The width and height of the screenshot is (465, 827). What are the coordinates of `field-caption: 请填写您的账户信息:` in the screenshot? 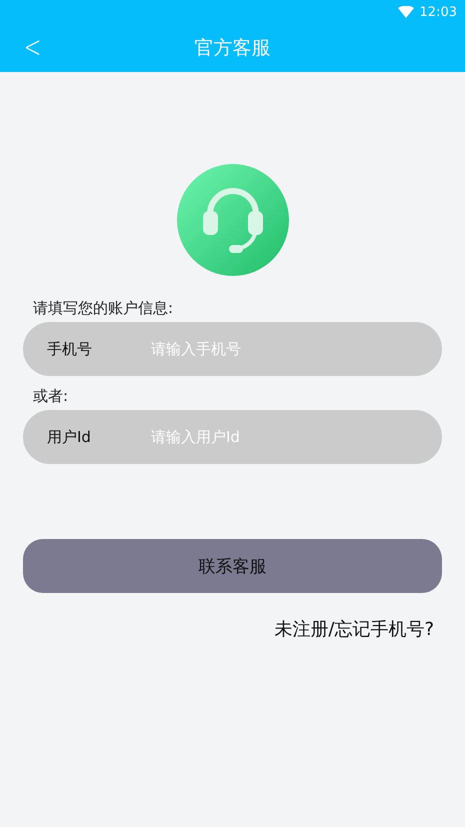 It's located at (103, 308).